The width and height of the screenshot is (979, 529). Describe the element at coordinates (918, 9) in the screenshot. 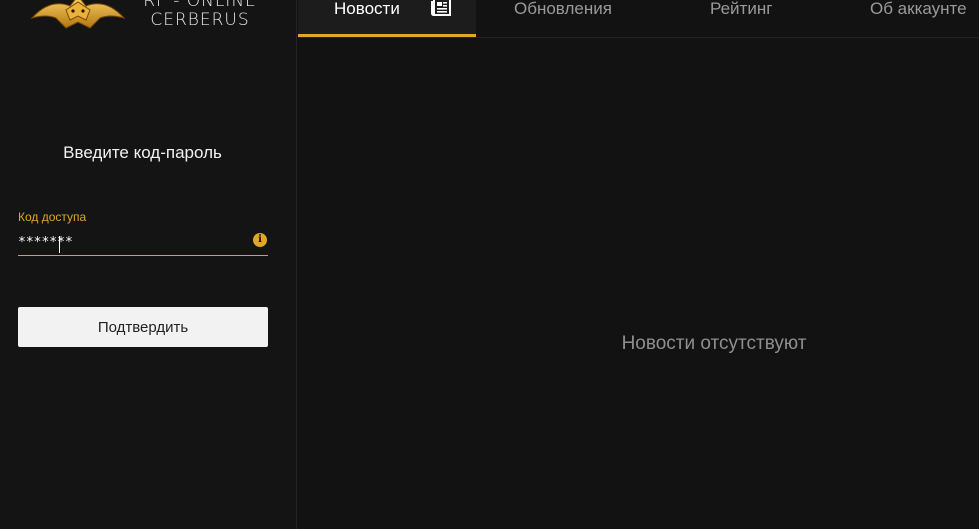

I see `tab-account-label: Об аккаунте` at that location.